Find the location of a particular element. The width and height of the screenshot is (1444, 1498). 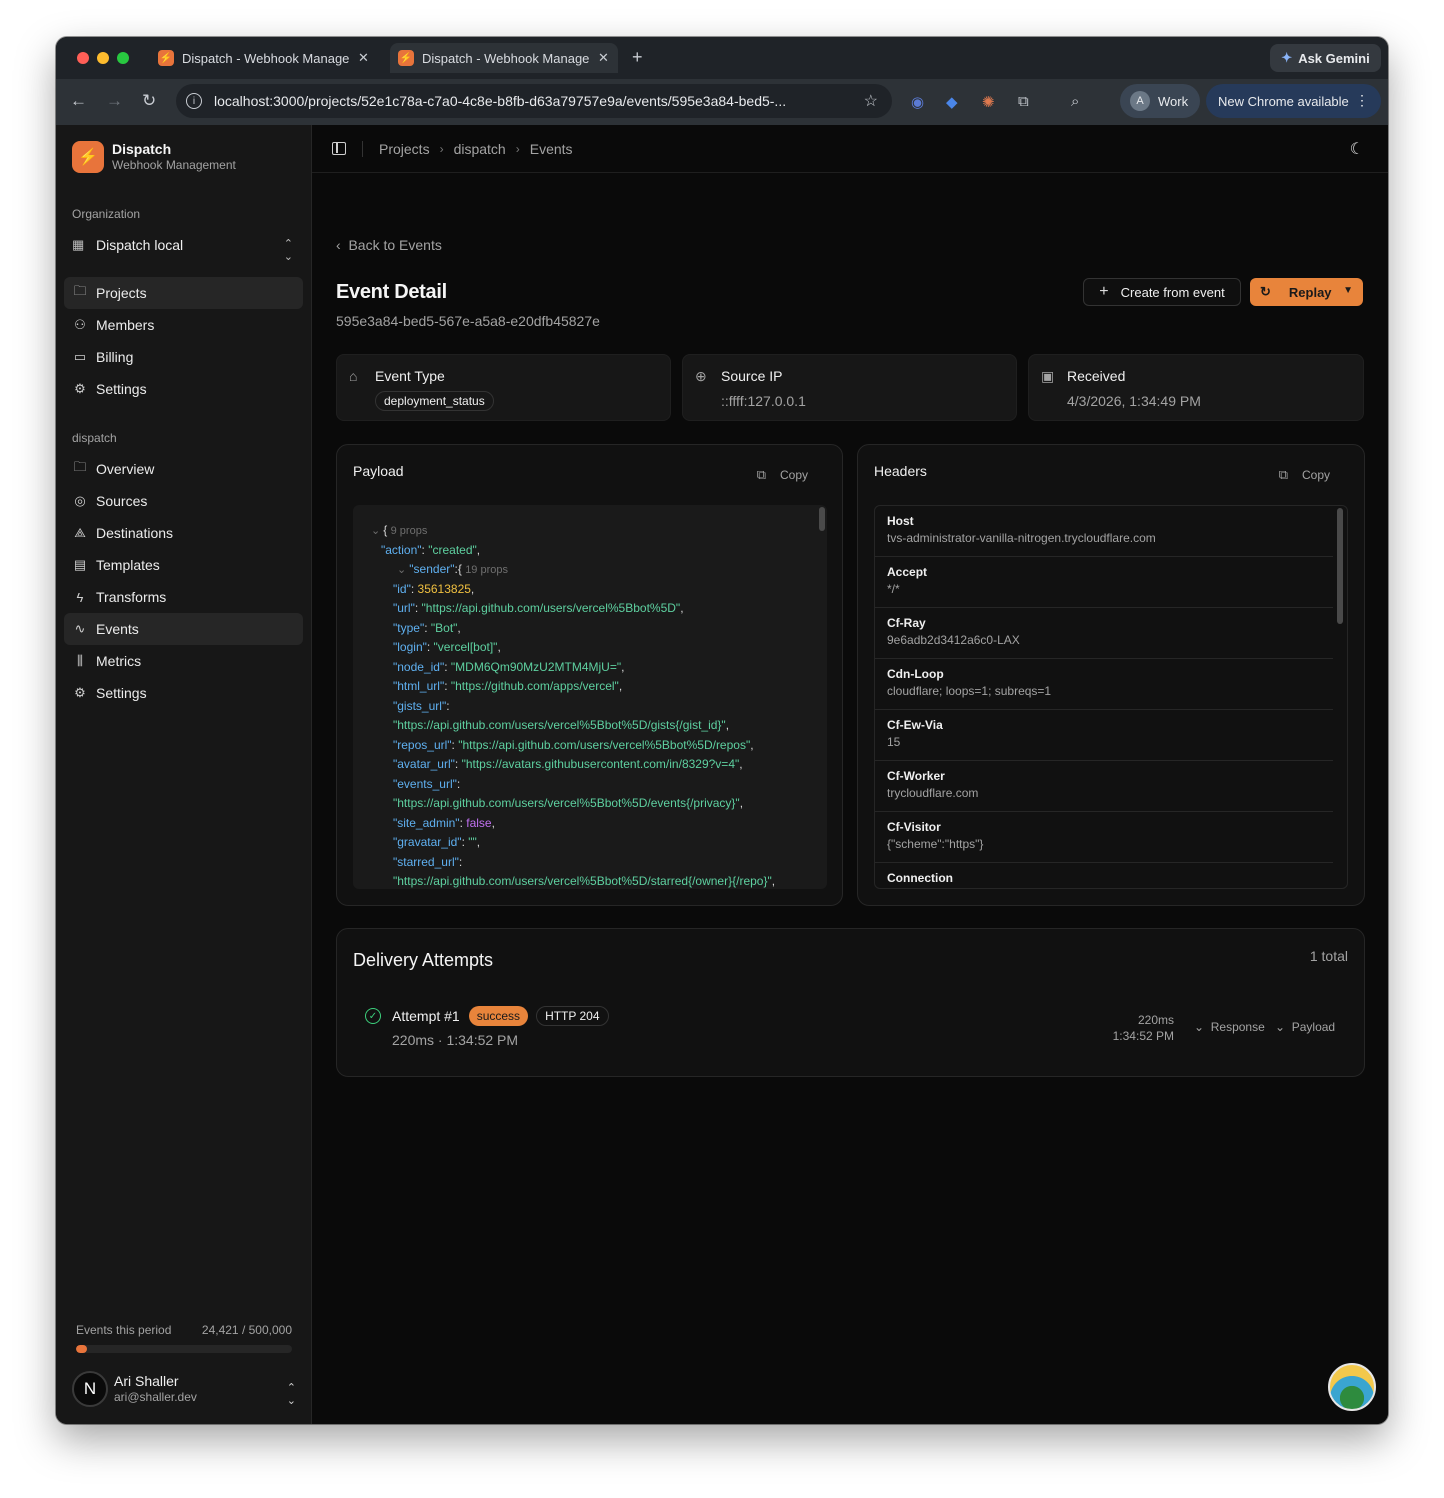

assistant-avatar-button is located at coordinates (1352, 1387).